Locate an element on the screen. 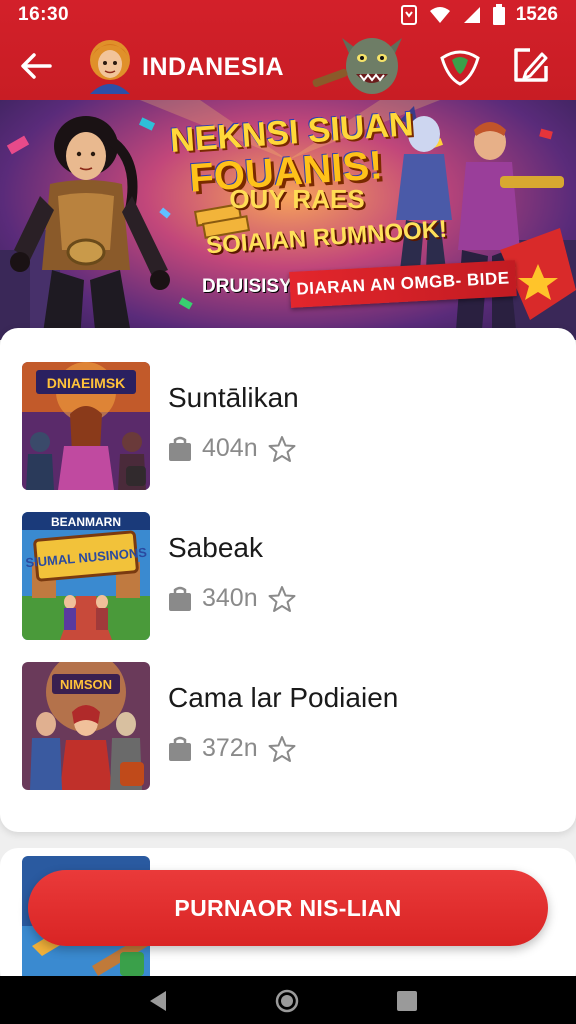 The width and height of the screenshot is (576, 1024). game-thumbnail: BEANMARN SIUMAL NUSINONS is located at coordinates (86, 576).